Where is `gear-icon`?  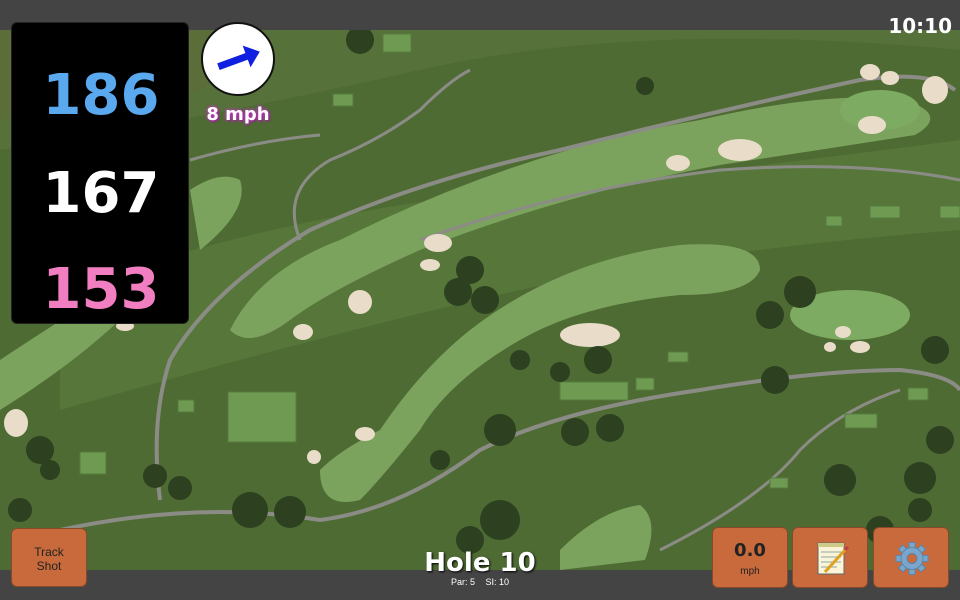
gear-icon is located at coordinates (912, 558).